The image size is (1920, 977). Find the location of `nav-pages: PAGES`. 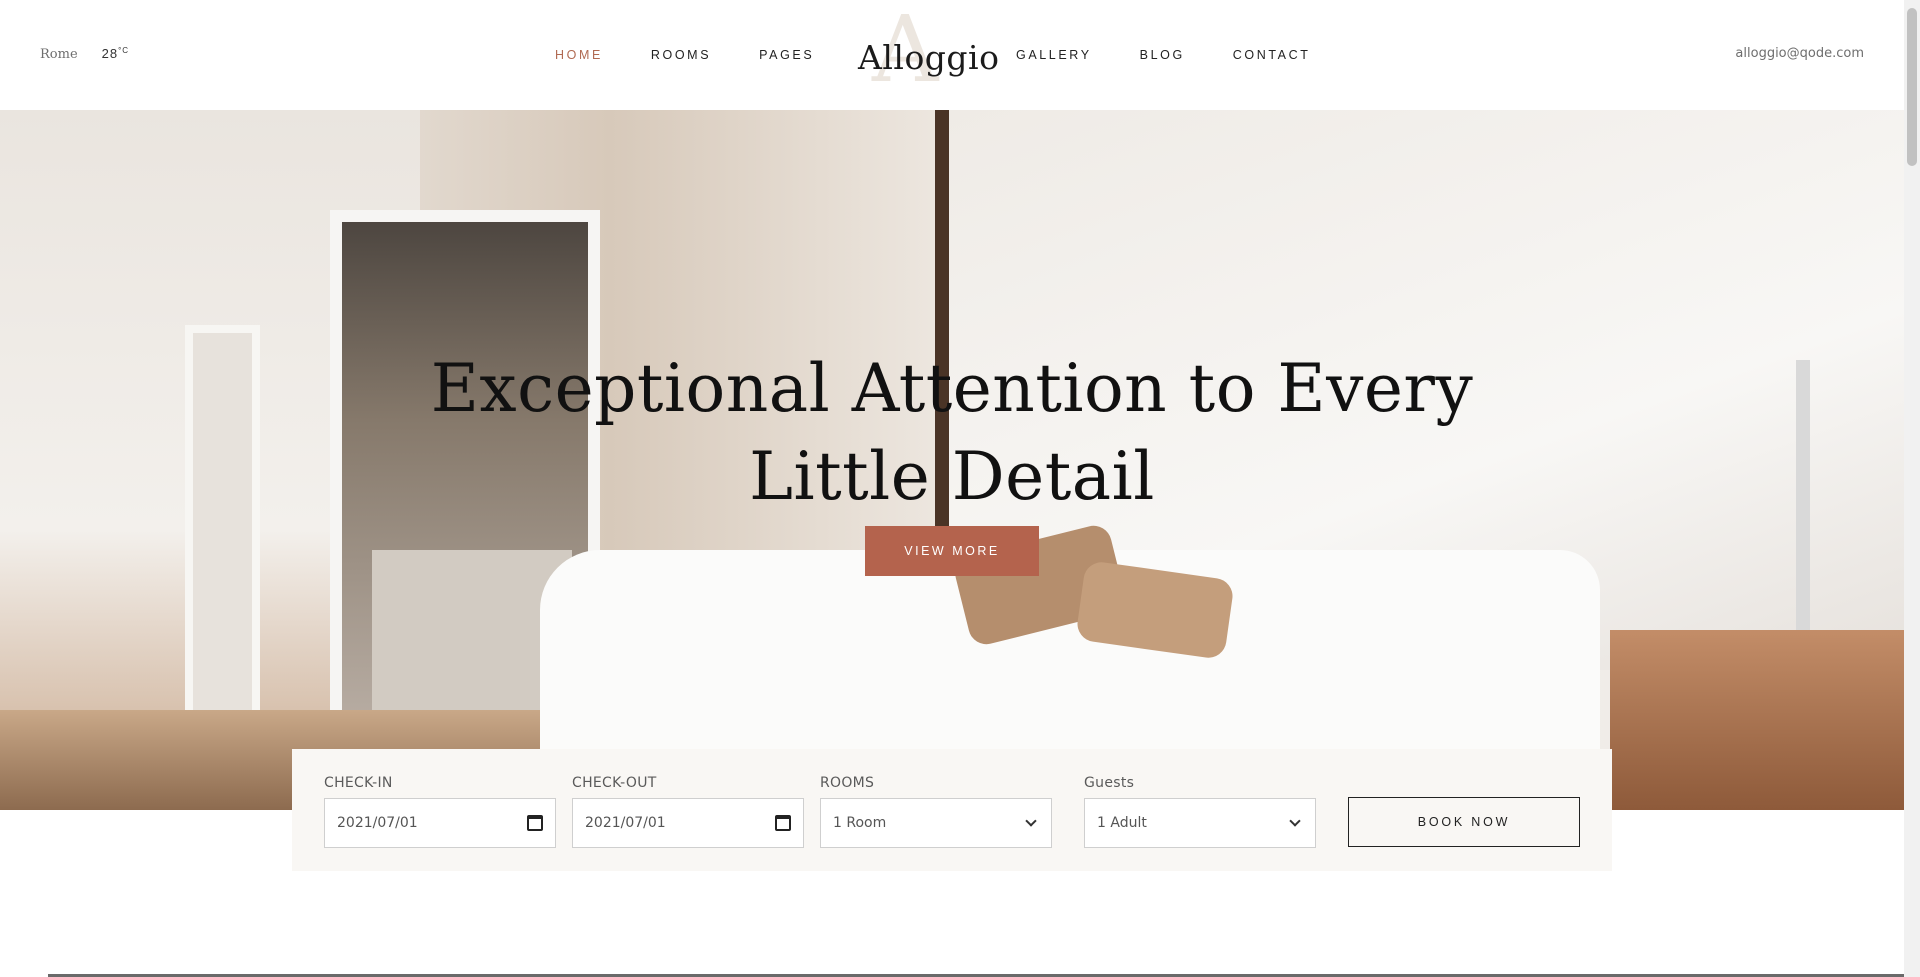

nav-pages: PAGES is located at coordinates (786, 55).